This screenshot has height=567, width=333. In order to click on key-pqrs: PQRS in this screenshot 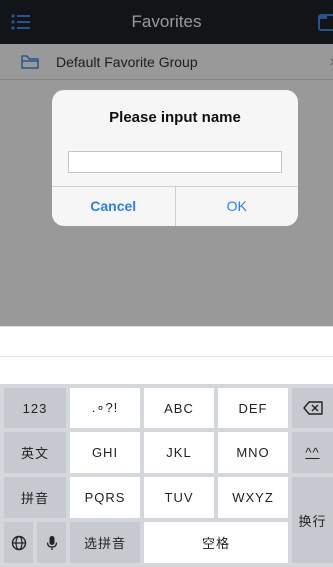, I will do `click(105, 497)`.